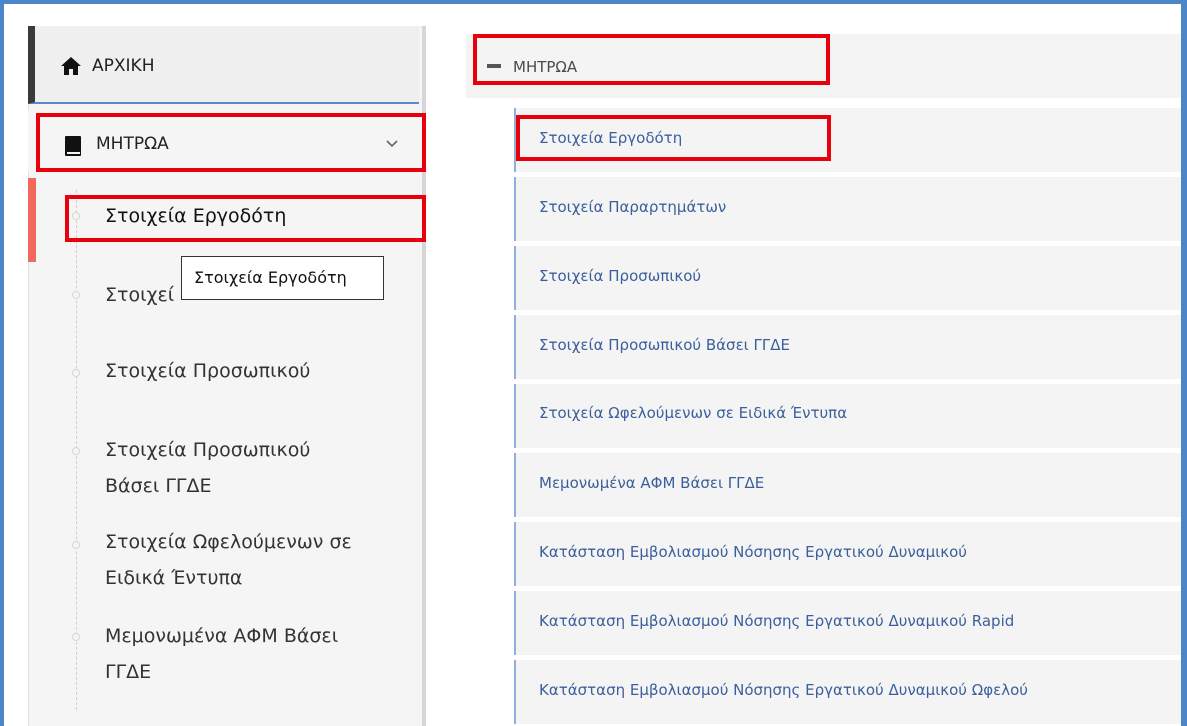 This screenshot has width=1187, height=726. I want to click on sidebar-subitem-personnel-ggde: Στοιχεία Προσωπικού, so click(207, 450).